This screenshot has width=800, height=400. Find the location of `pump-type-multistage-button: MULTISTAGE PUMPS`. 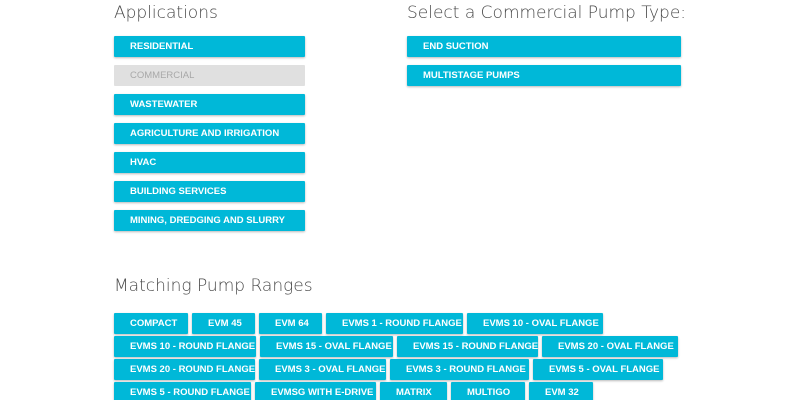

pump-type-multistage-button: MULTISTAGE PUMPS is located at coordinates (544, 75).